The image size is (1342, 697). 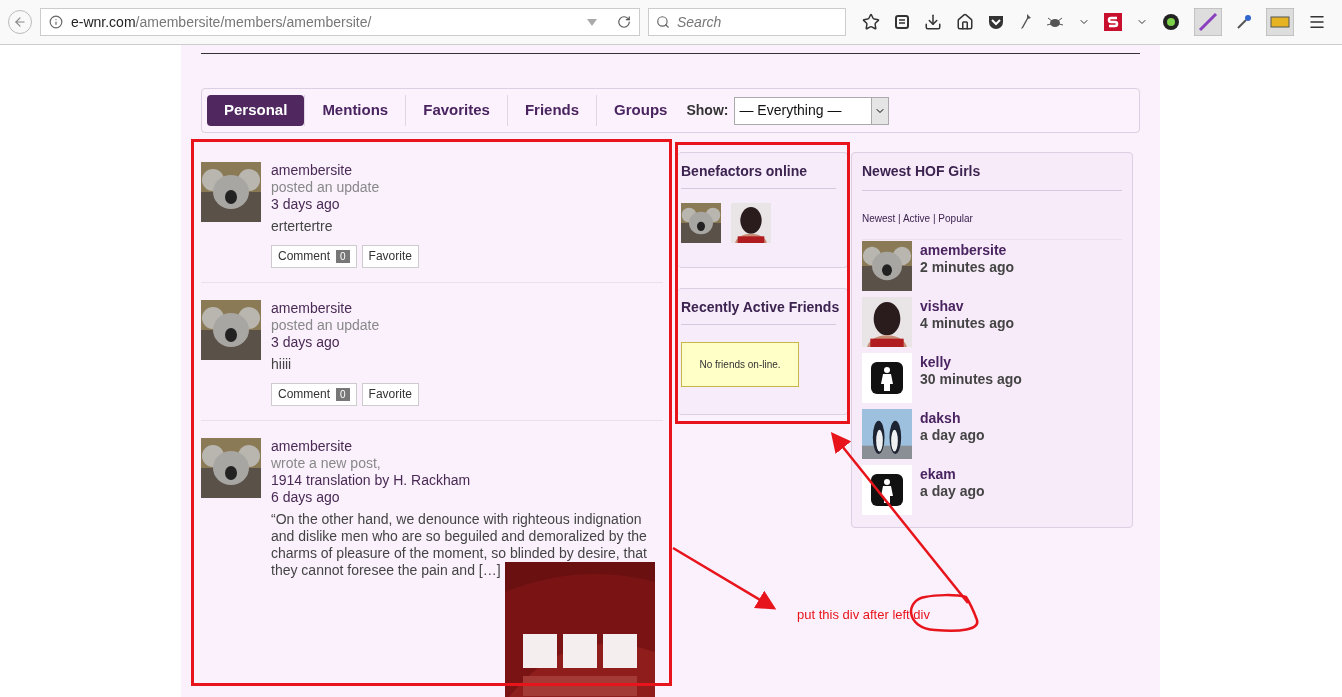 I want to click on tab: Personal, so click(x=256, y=110).